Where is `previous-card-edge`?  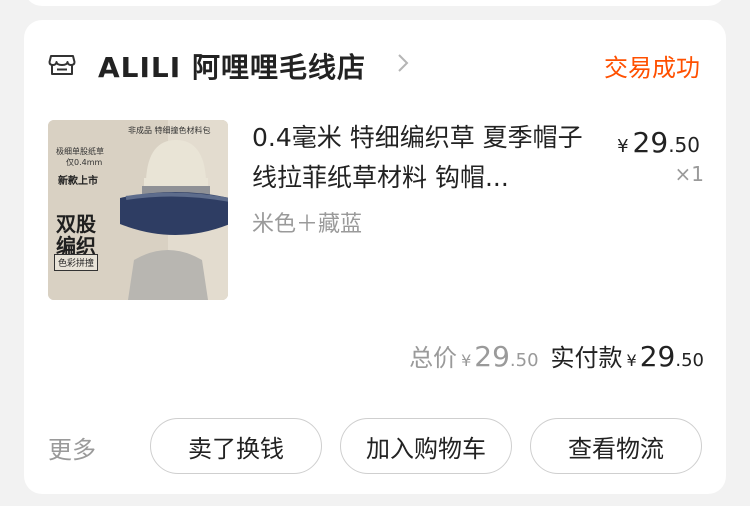 previous-card-edge is located at coordinates (375, 3).